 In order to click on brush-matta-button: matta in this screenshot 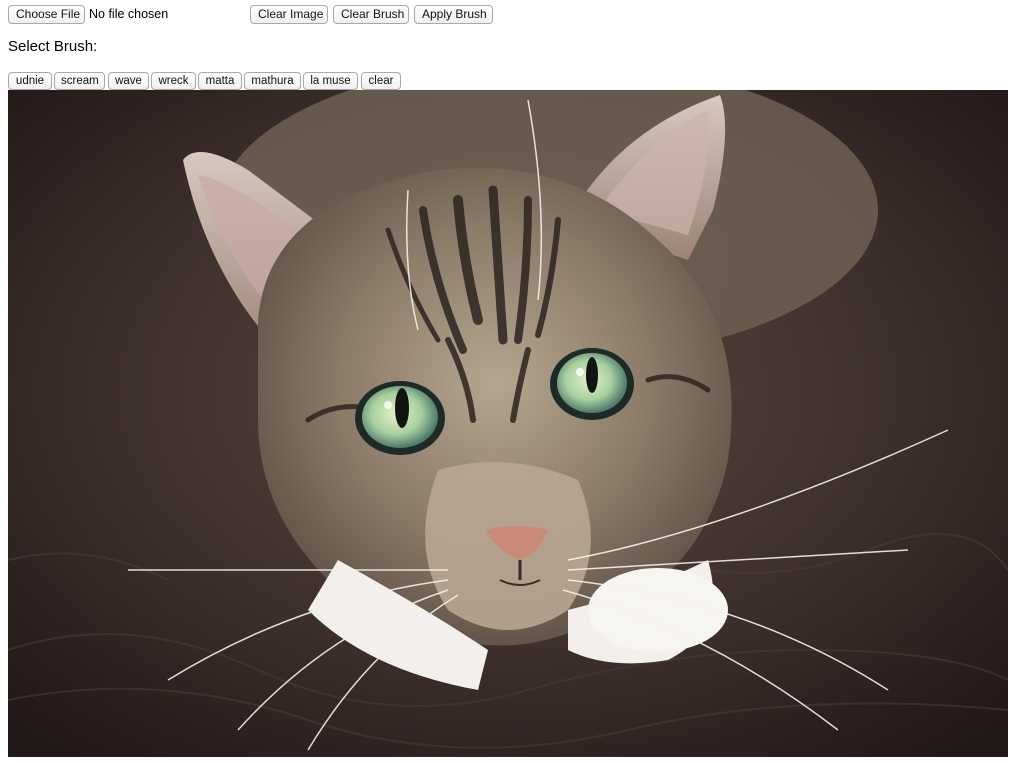, I will do `click(220, 81)`.